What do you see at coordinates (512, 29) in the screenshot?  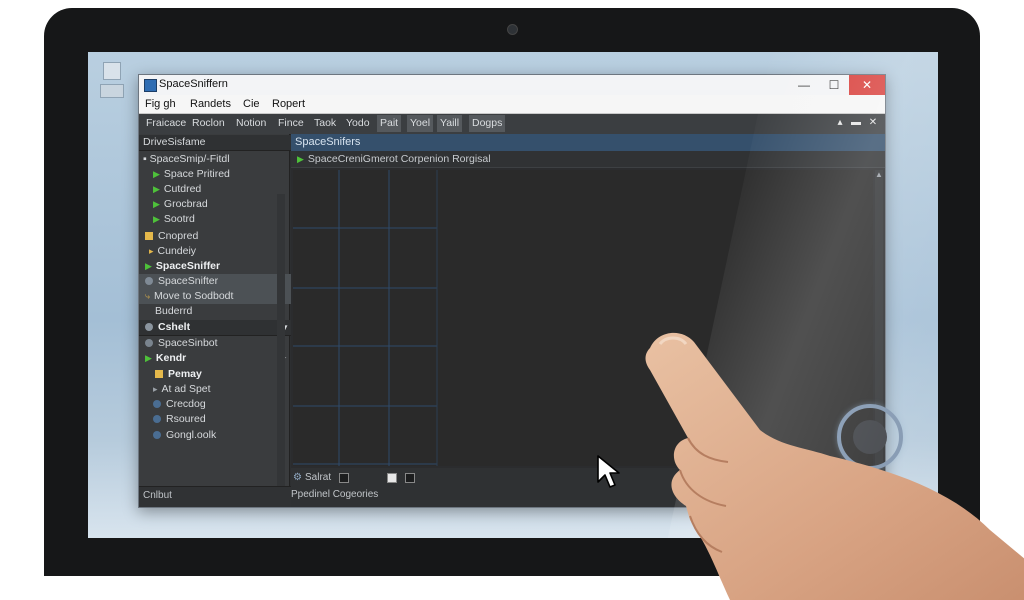 I see `webcam` at bounding box center [512, 29].